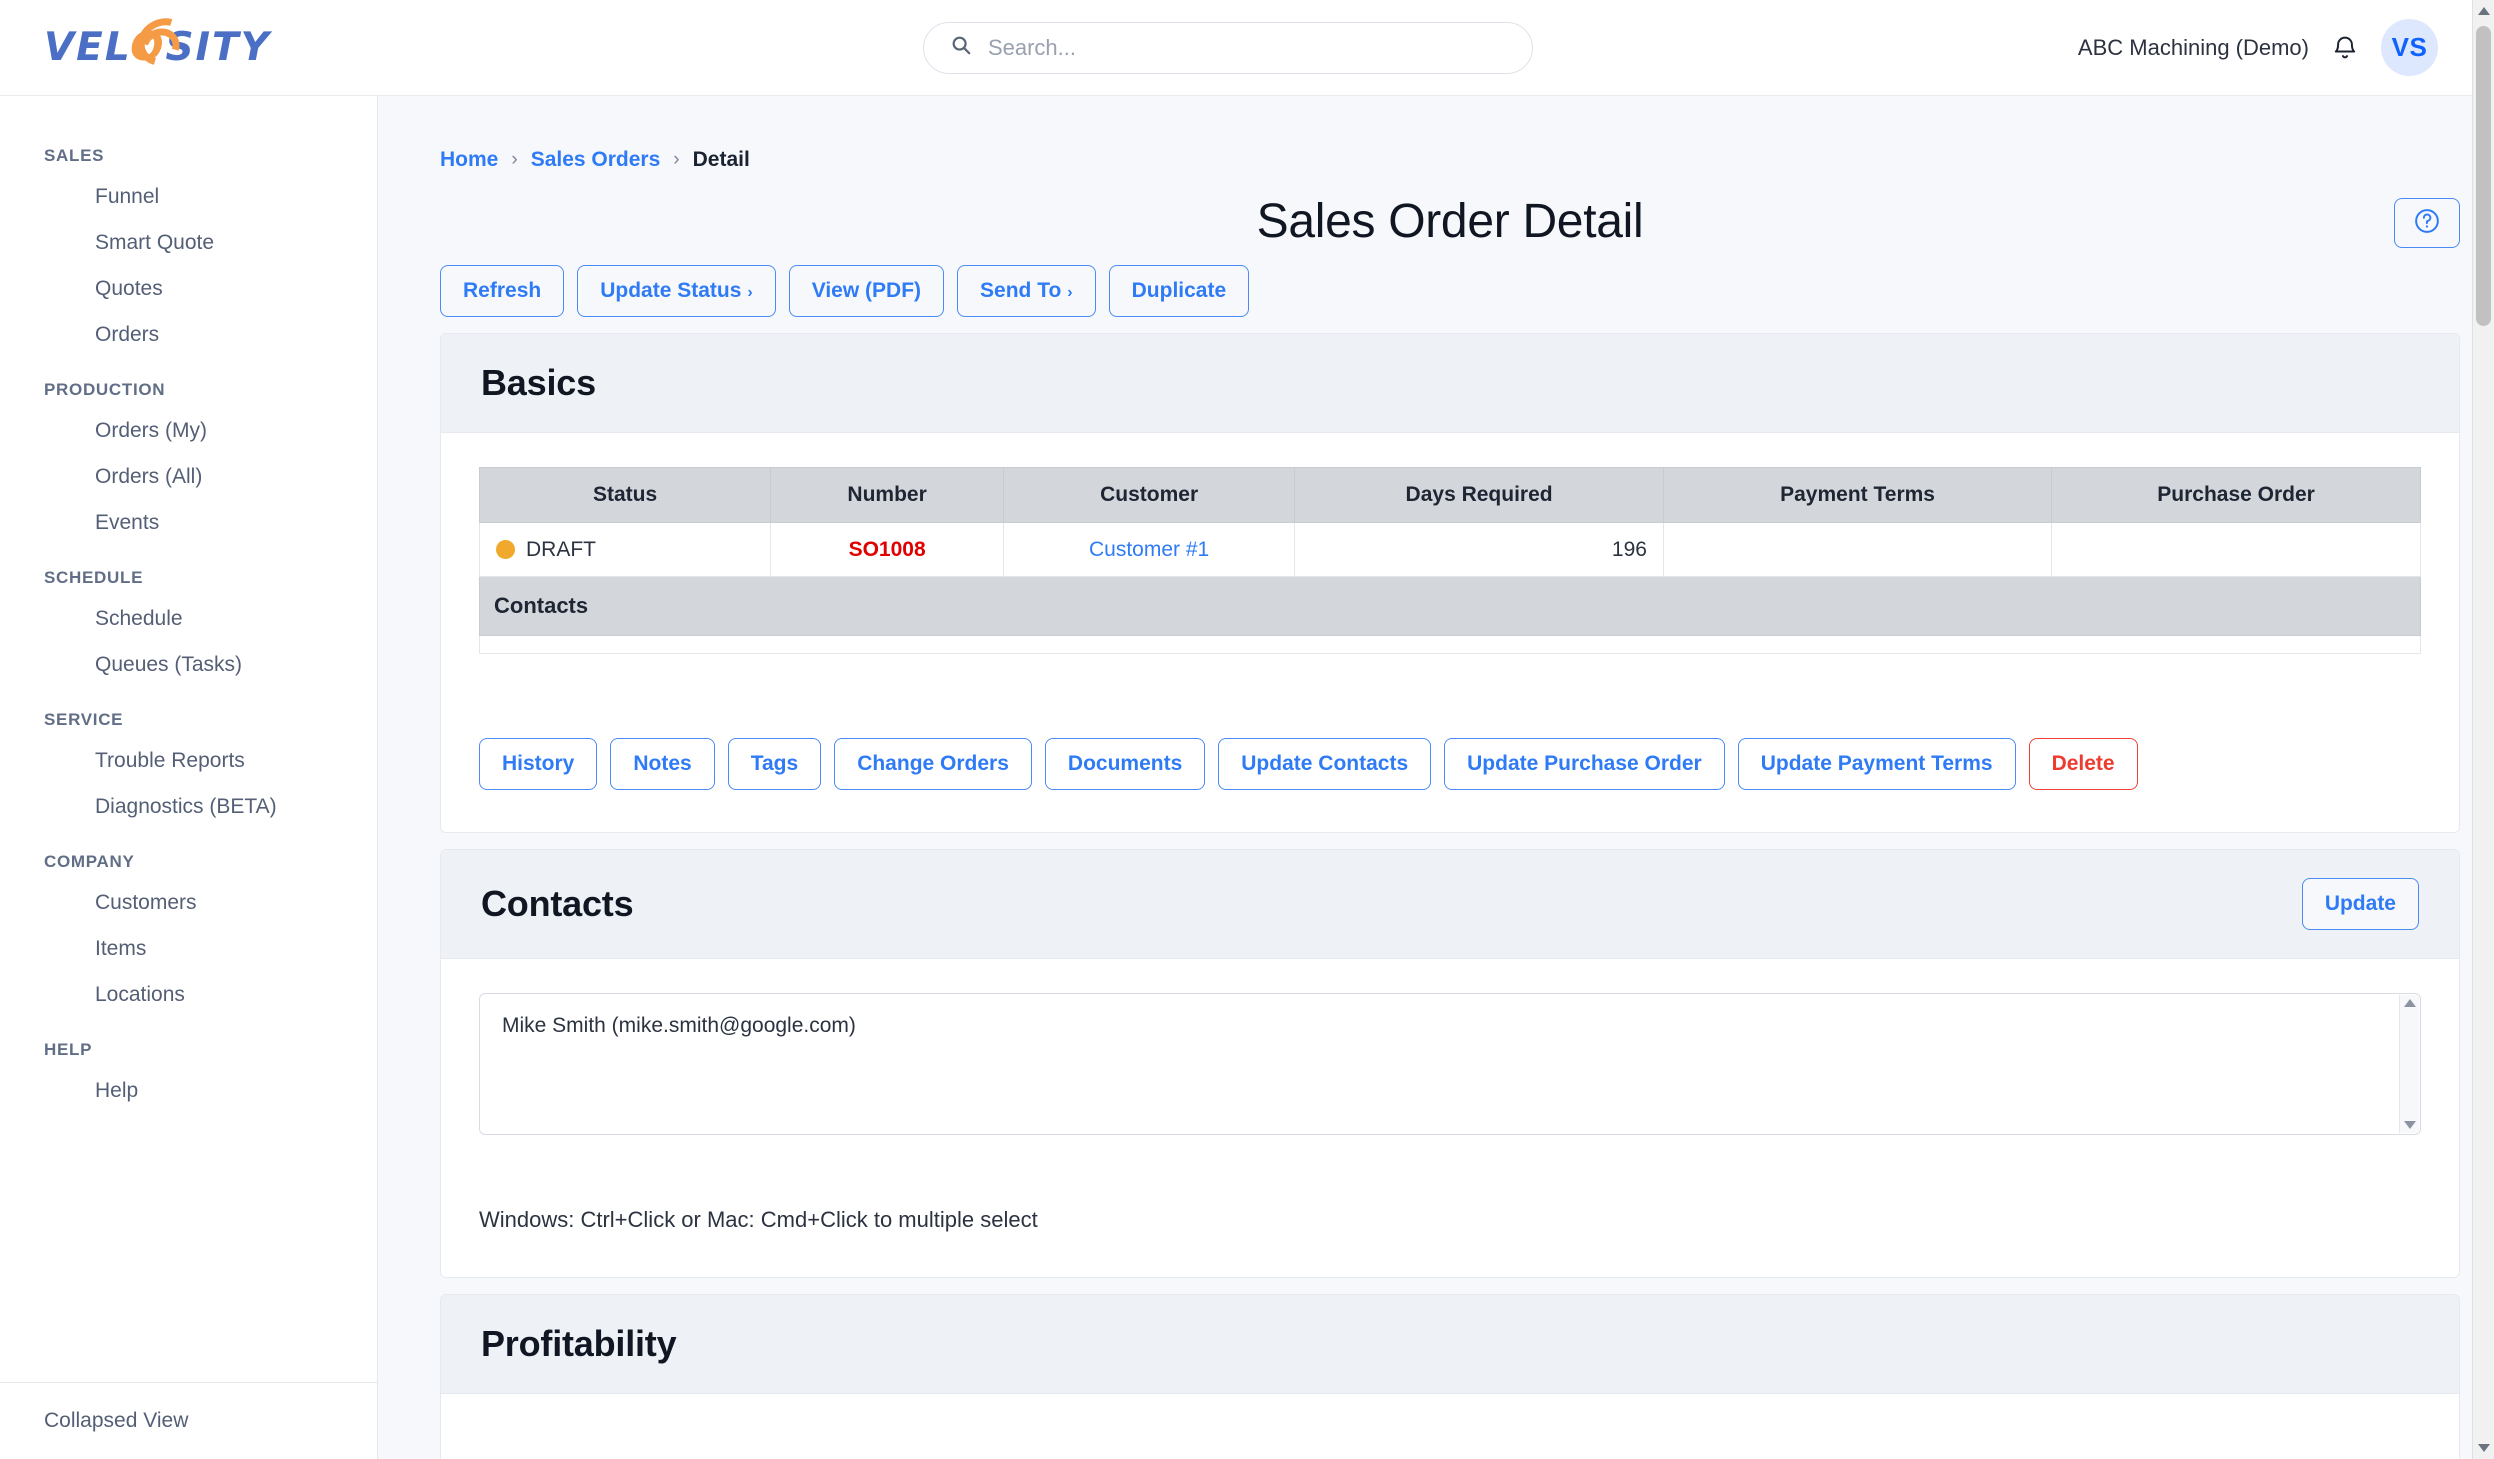 The height and width of the screenshot is (1459, 2494). Describe the element at coordinates (94, 577) in the screenshot. I see `sidebar-group-title-schedule: SCHEDULE` at that location.